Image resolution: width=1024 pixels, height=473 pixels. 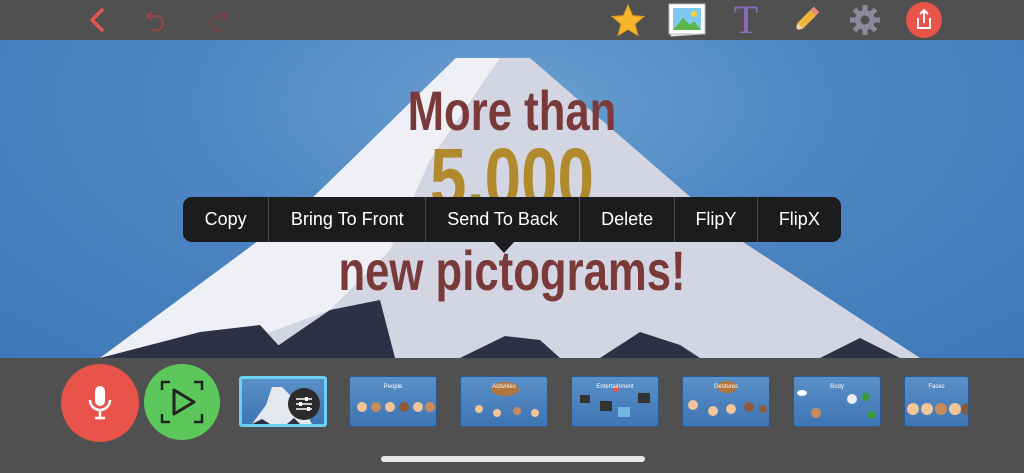 I want to click on image-button, so click(x=687, y=20).